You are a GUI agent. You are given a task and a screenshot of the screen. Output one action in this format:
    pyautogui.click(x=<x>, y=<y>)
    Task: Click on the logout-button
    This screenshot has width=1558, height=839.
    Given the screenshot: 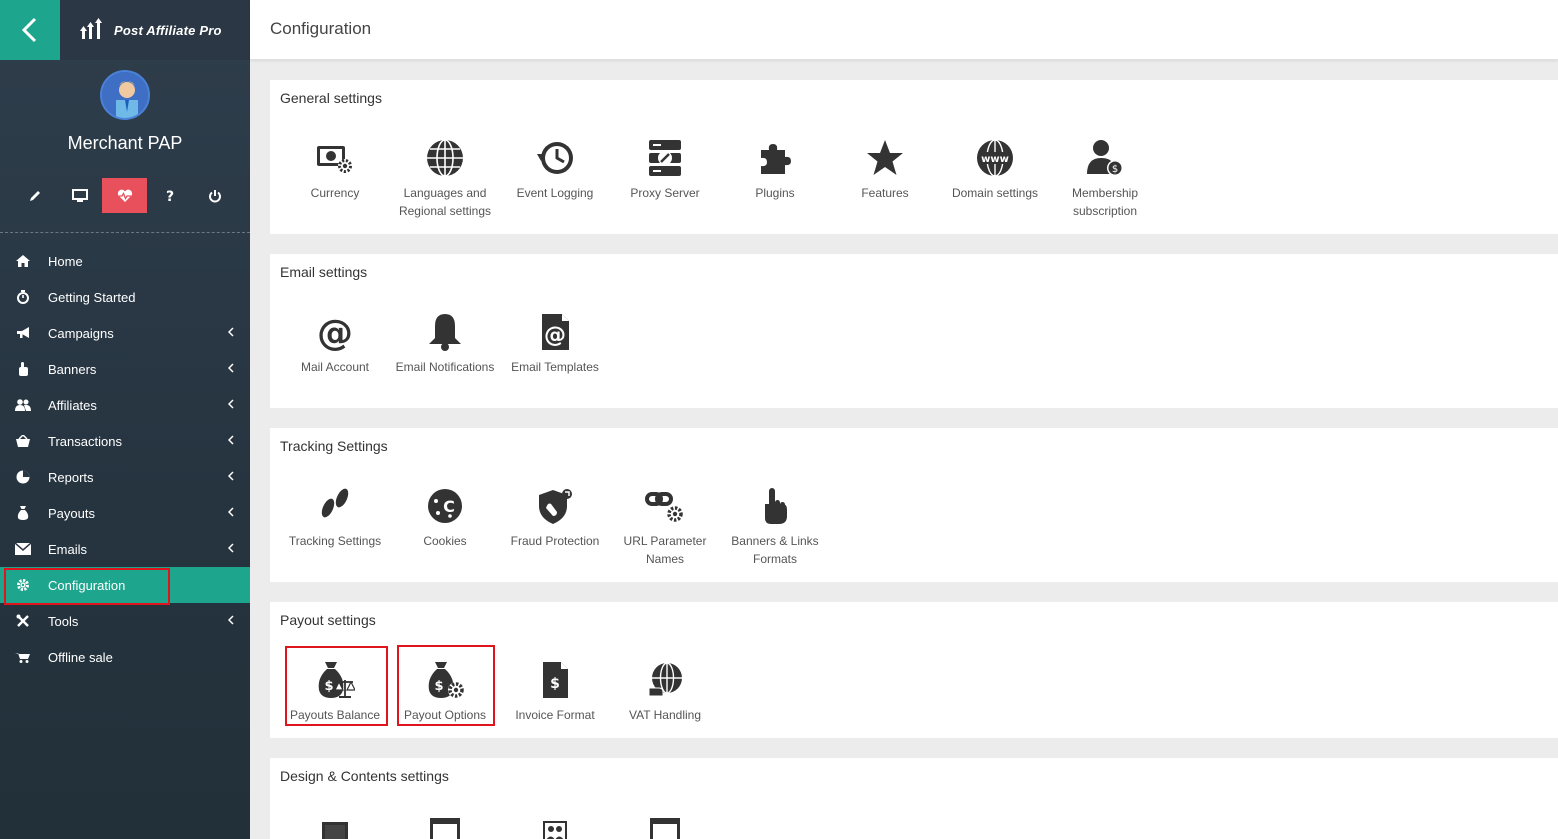 What is the action you would take?
    pyautogui.click(x=214, y=195)
    